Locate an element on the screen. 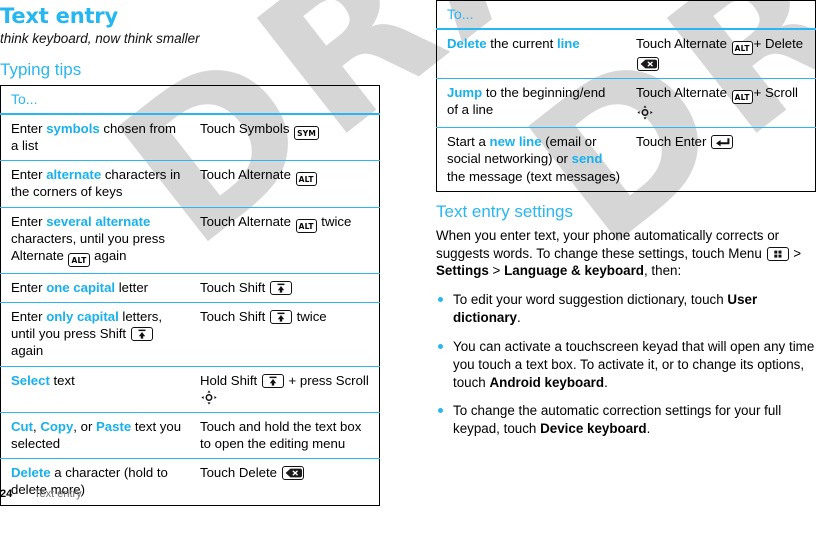 This screenshot has width=816, height=558. action-cell: Touch Alternate ALT twice is located at coordinates (285, 240).